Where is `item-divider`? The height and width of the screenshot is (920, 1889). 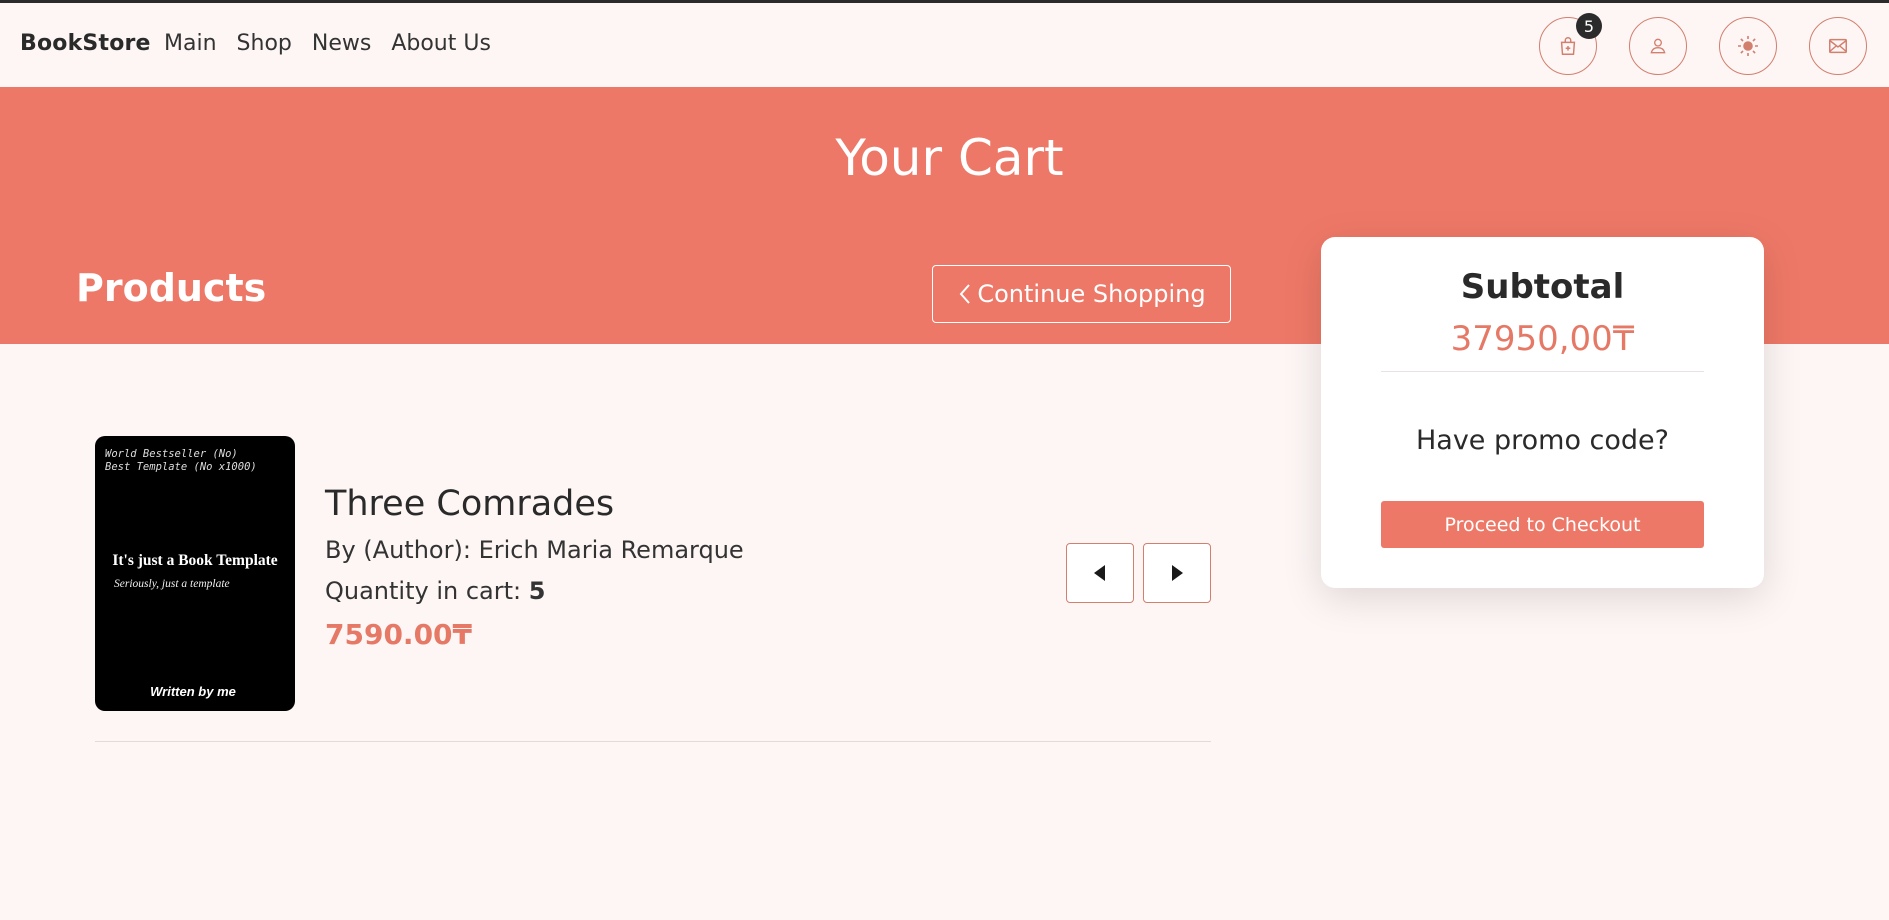 item-divider is located at coordinates (653, 741).